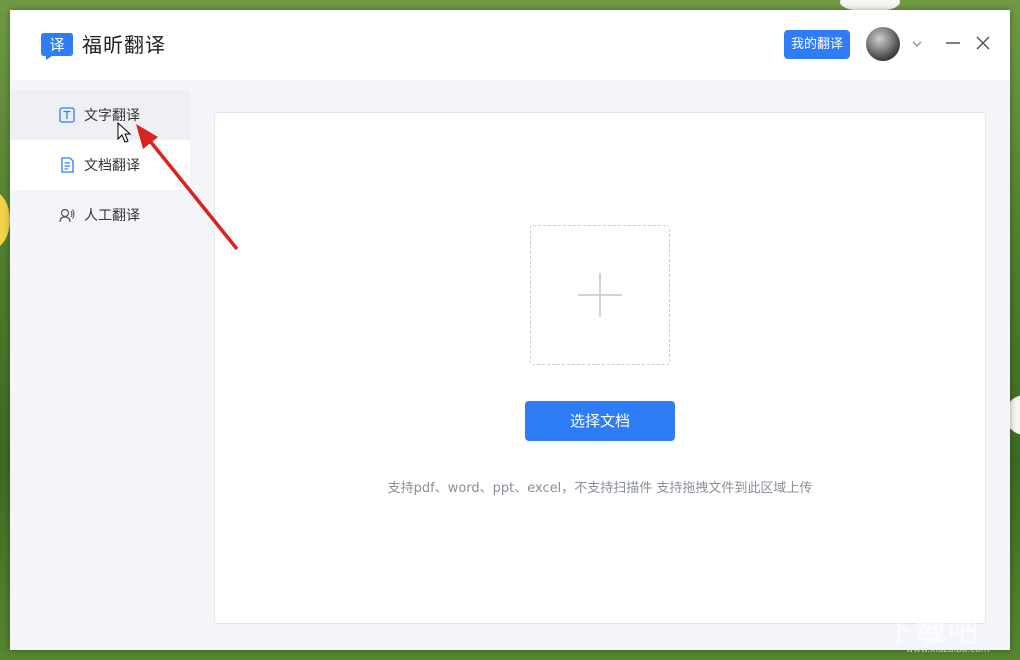 The width and height of the screenshot is (1020, 660). I want to click on text-T-icon, so click(67, 115).